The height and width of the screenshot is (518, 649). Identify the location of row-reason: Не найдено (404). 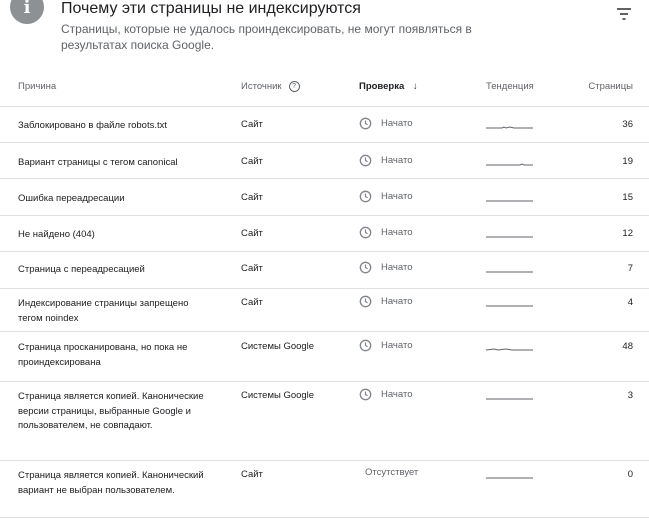
(56, 234).